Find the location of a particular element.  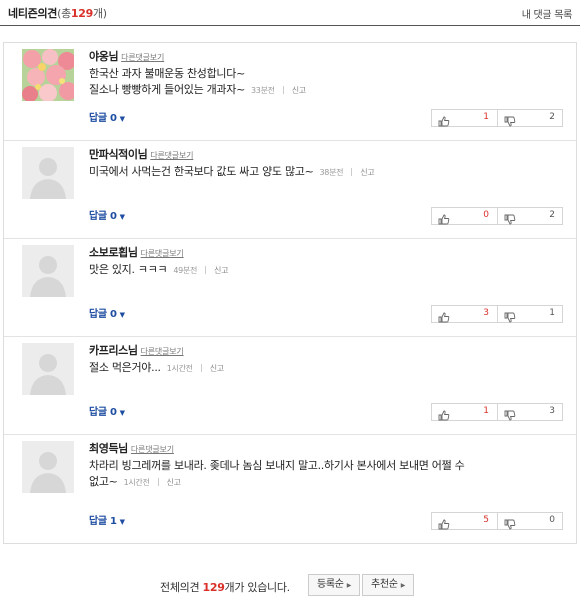

downvote-button: 3 is located at coordinates (530, 412).